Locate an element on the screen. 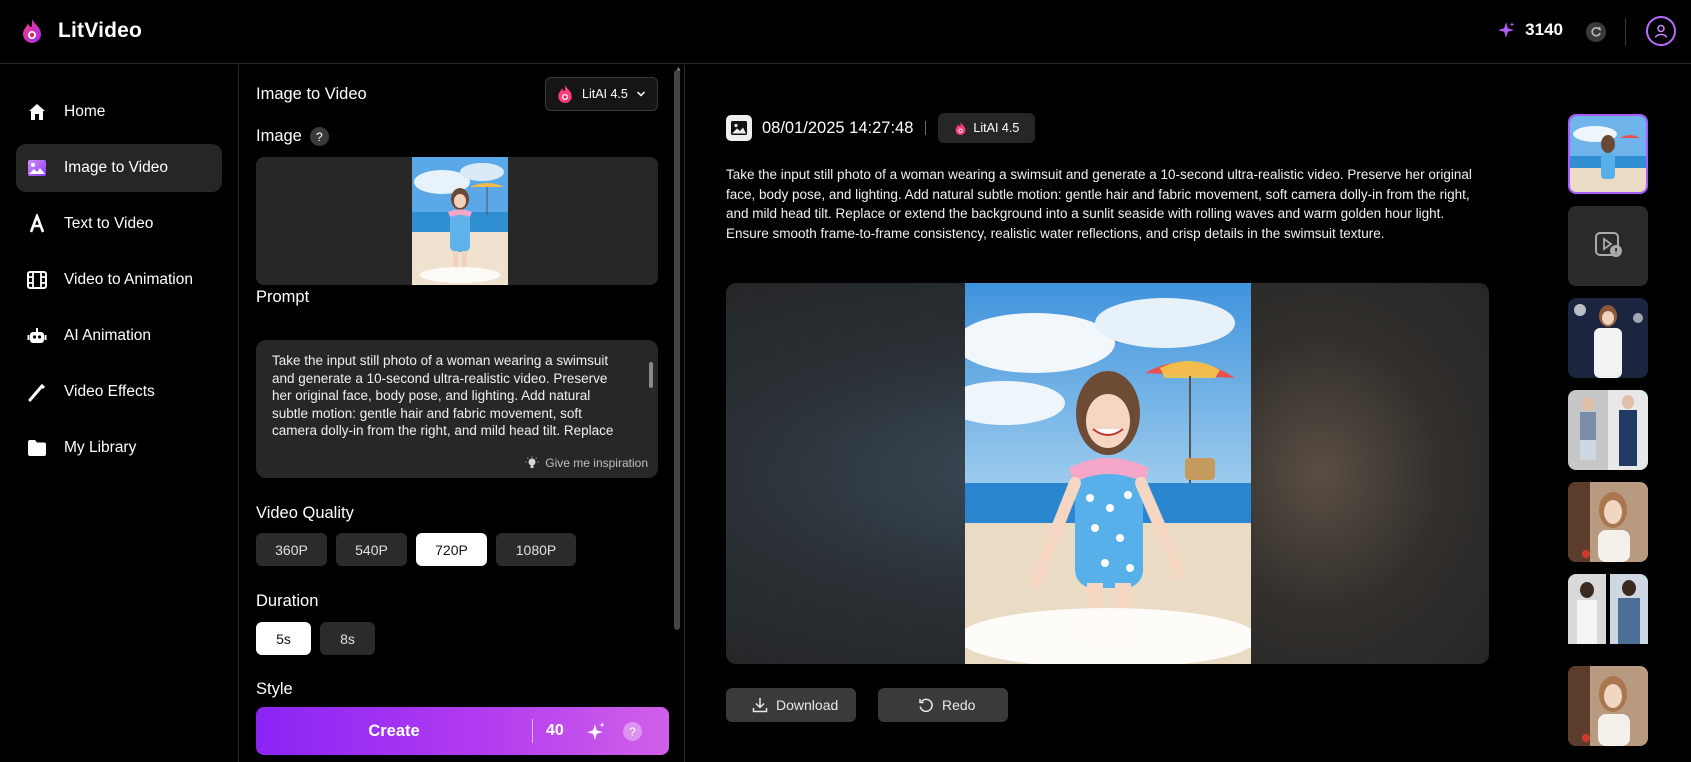  image-label-text: Image is located at coordinates (279, 136).